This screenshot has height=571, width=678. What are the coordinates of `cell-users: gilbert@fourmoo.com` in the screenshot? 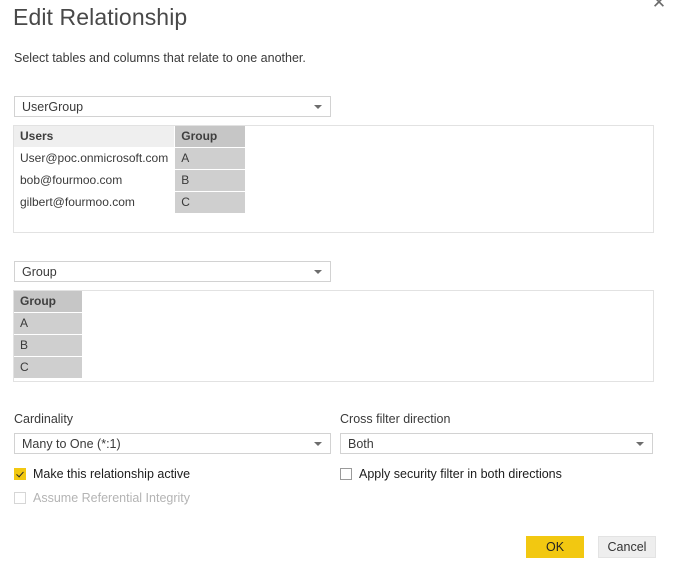 It's located at (95, 202).